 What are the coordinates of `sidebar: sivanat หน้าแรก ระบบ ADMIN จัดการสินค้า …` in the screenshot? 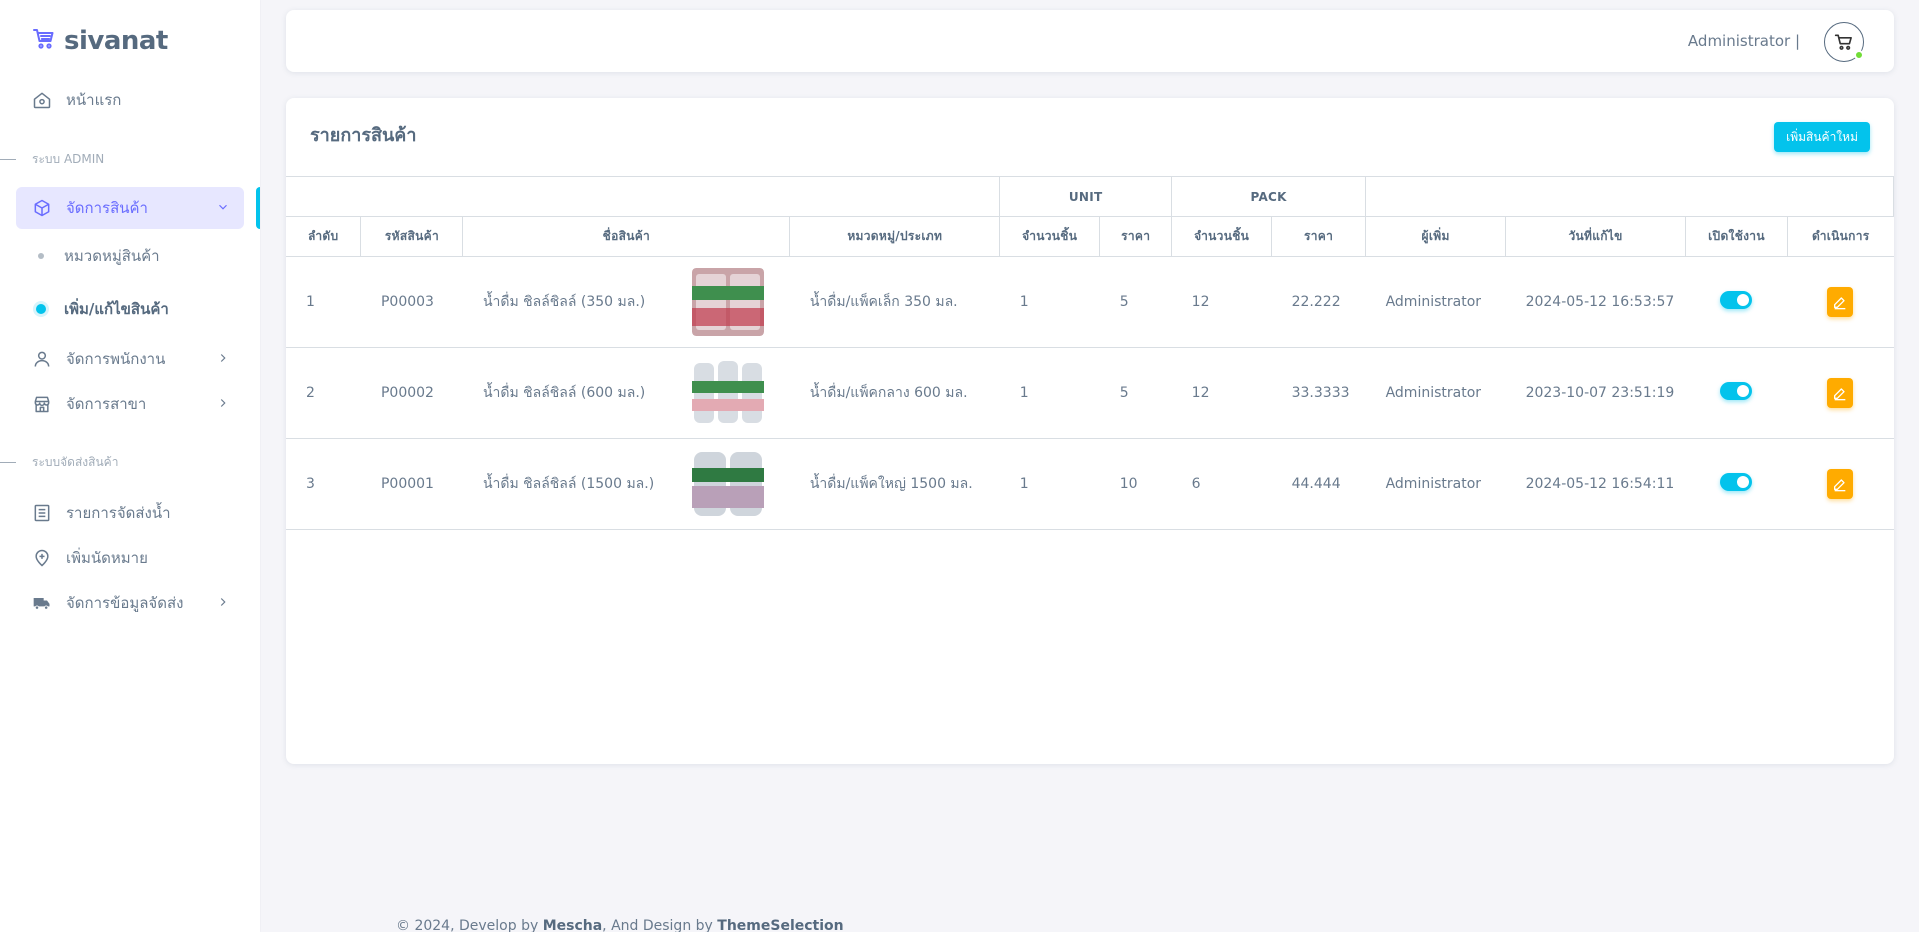 It's located at (130, 466).